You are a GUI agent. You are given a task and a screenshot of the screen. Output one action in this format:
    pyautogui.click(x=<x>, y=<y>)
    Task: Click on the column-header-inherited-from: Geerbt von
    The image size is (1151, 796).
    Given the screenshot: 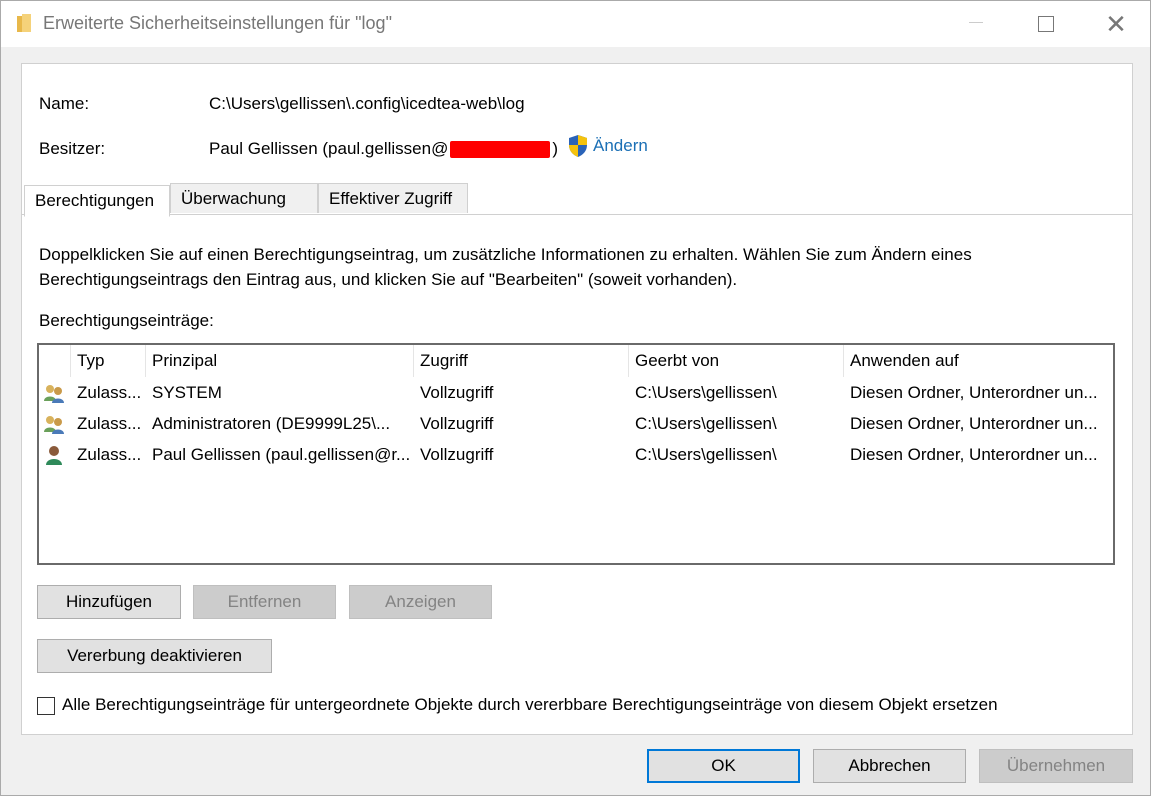 What is the action you would take?
    pyautogui.click(x=736, y=361)
    